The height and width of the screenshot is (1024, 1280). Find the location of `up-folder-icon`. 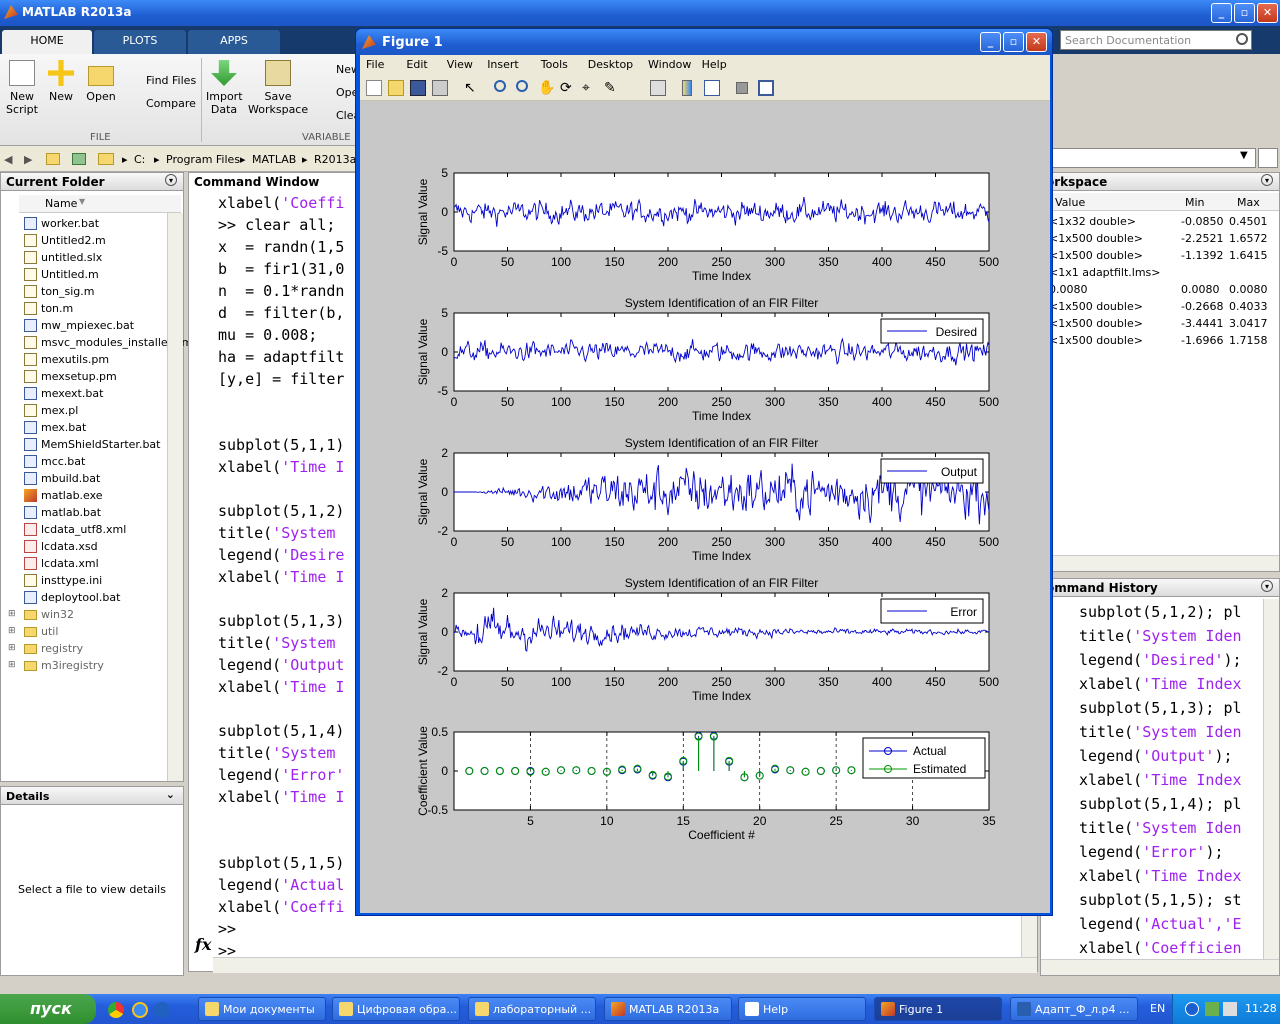

up-folder-icon is located at coordinates (53, 159).